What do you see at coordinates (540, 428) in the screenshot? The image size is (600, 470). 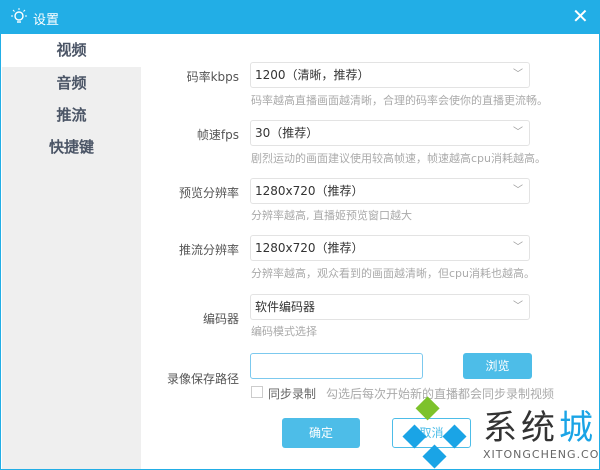 I see `watermark-text: 系统城` at bounding box center [540, 428].